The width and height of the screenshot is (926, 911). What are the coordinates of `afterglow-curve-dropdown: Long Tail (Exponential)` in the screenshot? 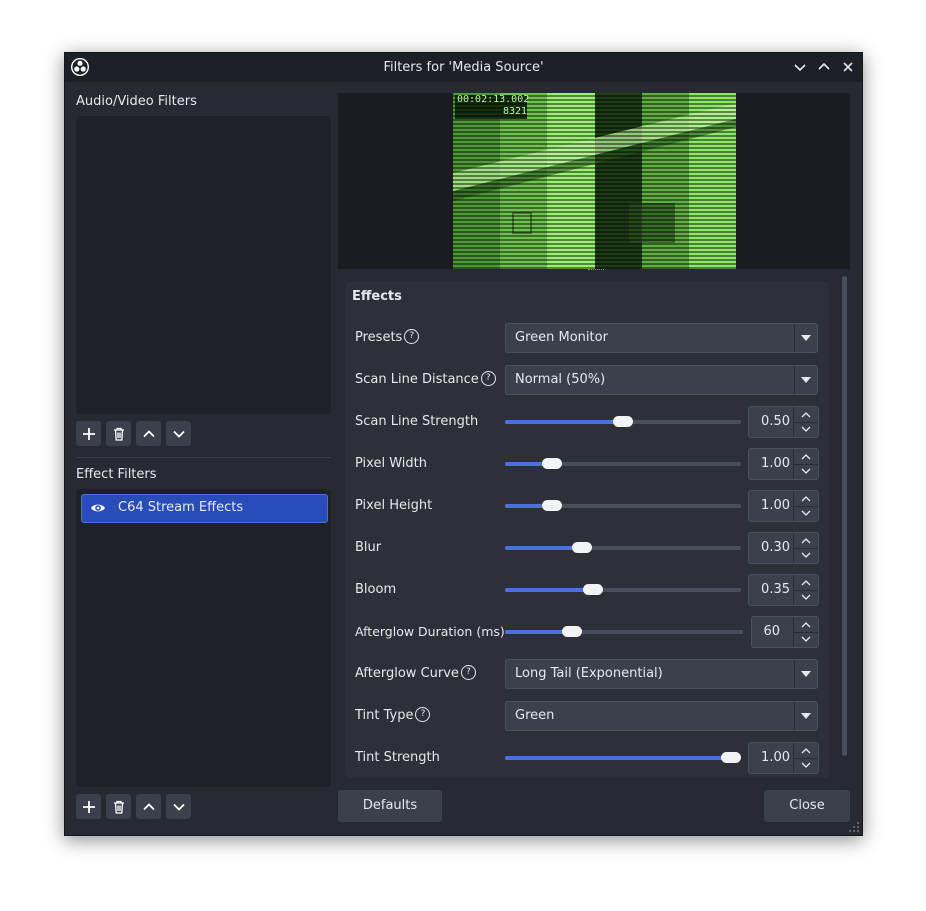 It's located at (661, 674).